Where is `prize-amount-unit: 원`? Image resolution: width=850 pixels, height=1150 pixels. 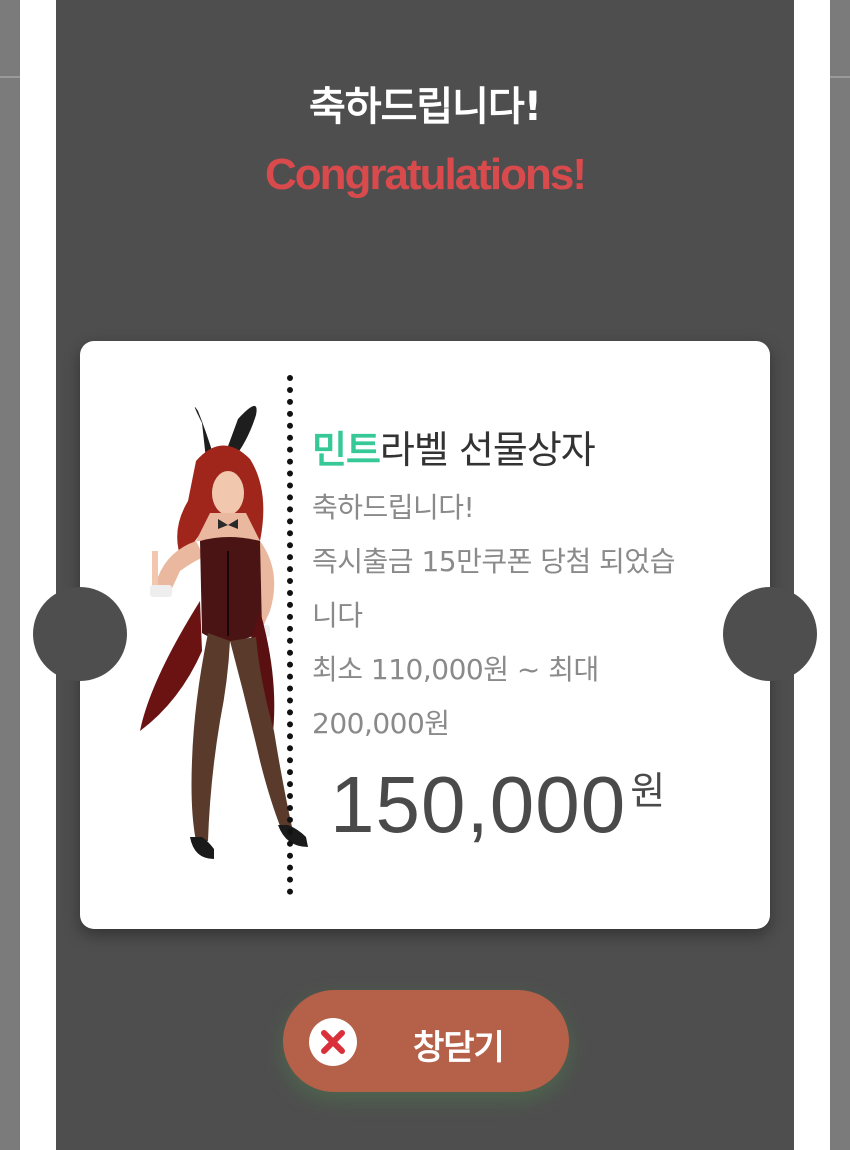
prize-amount-unit: 원 is located at coordinates (648, 791).